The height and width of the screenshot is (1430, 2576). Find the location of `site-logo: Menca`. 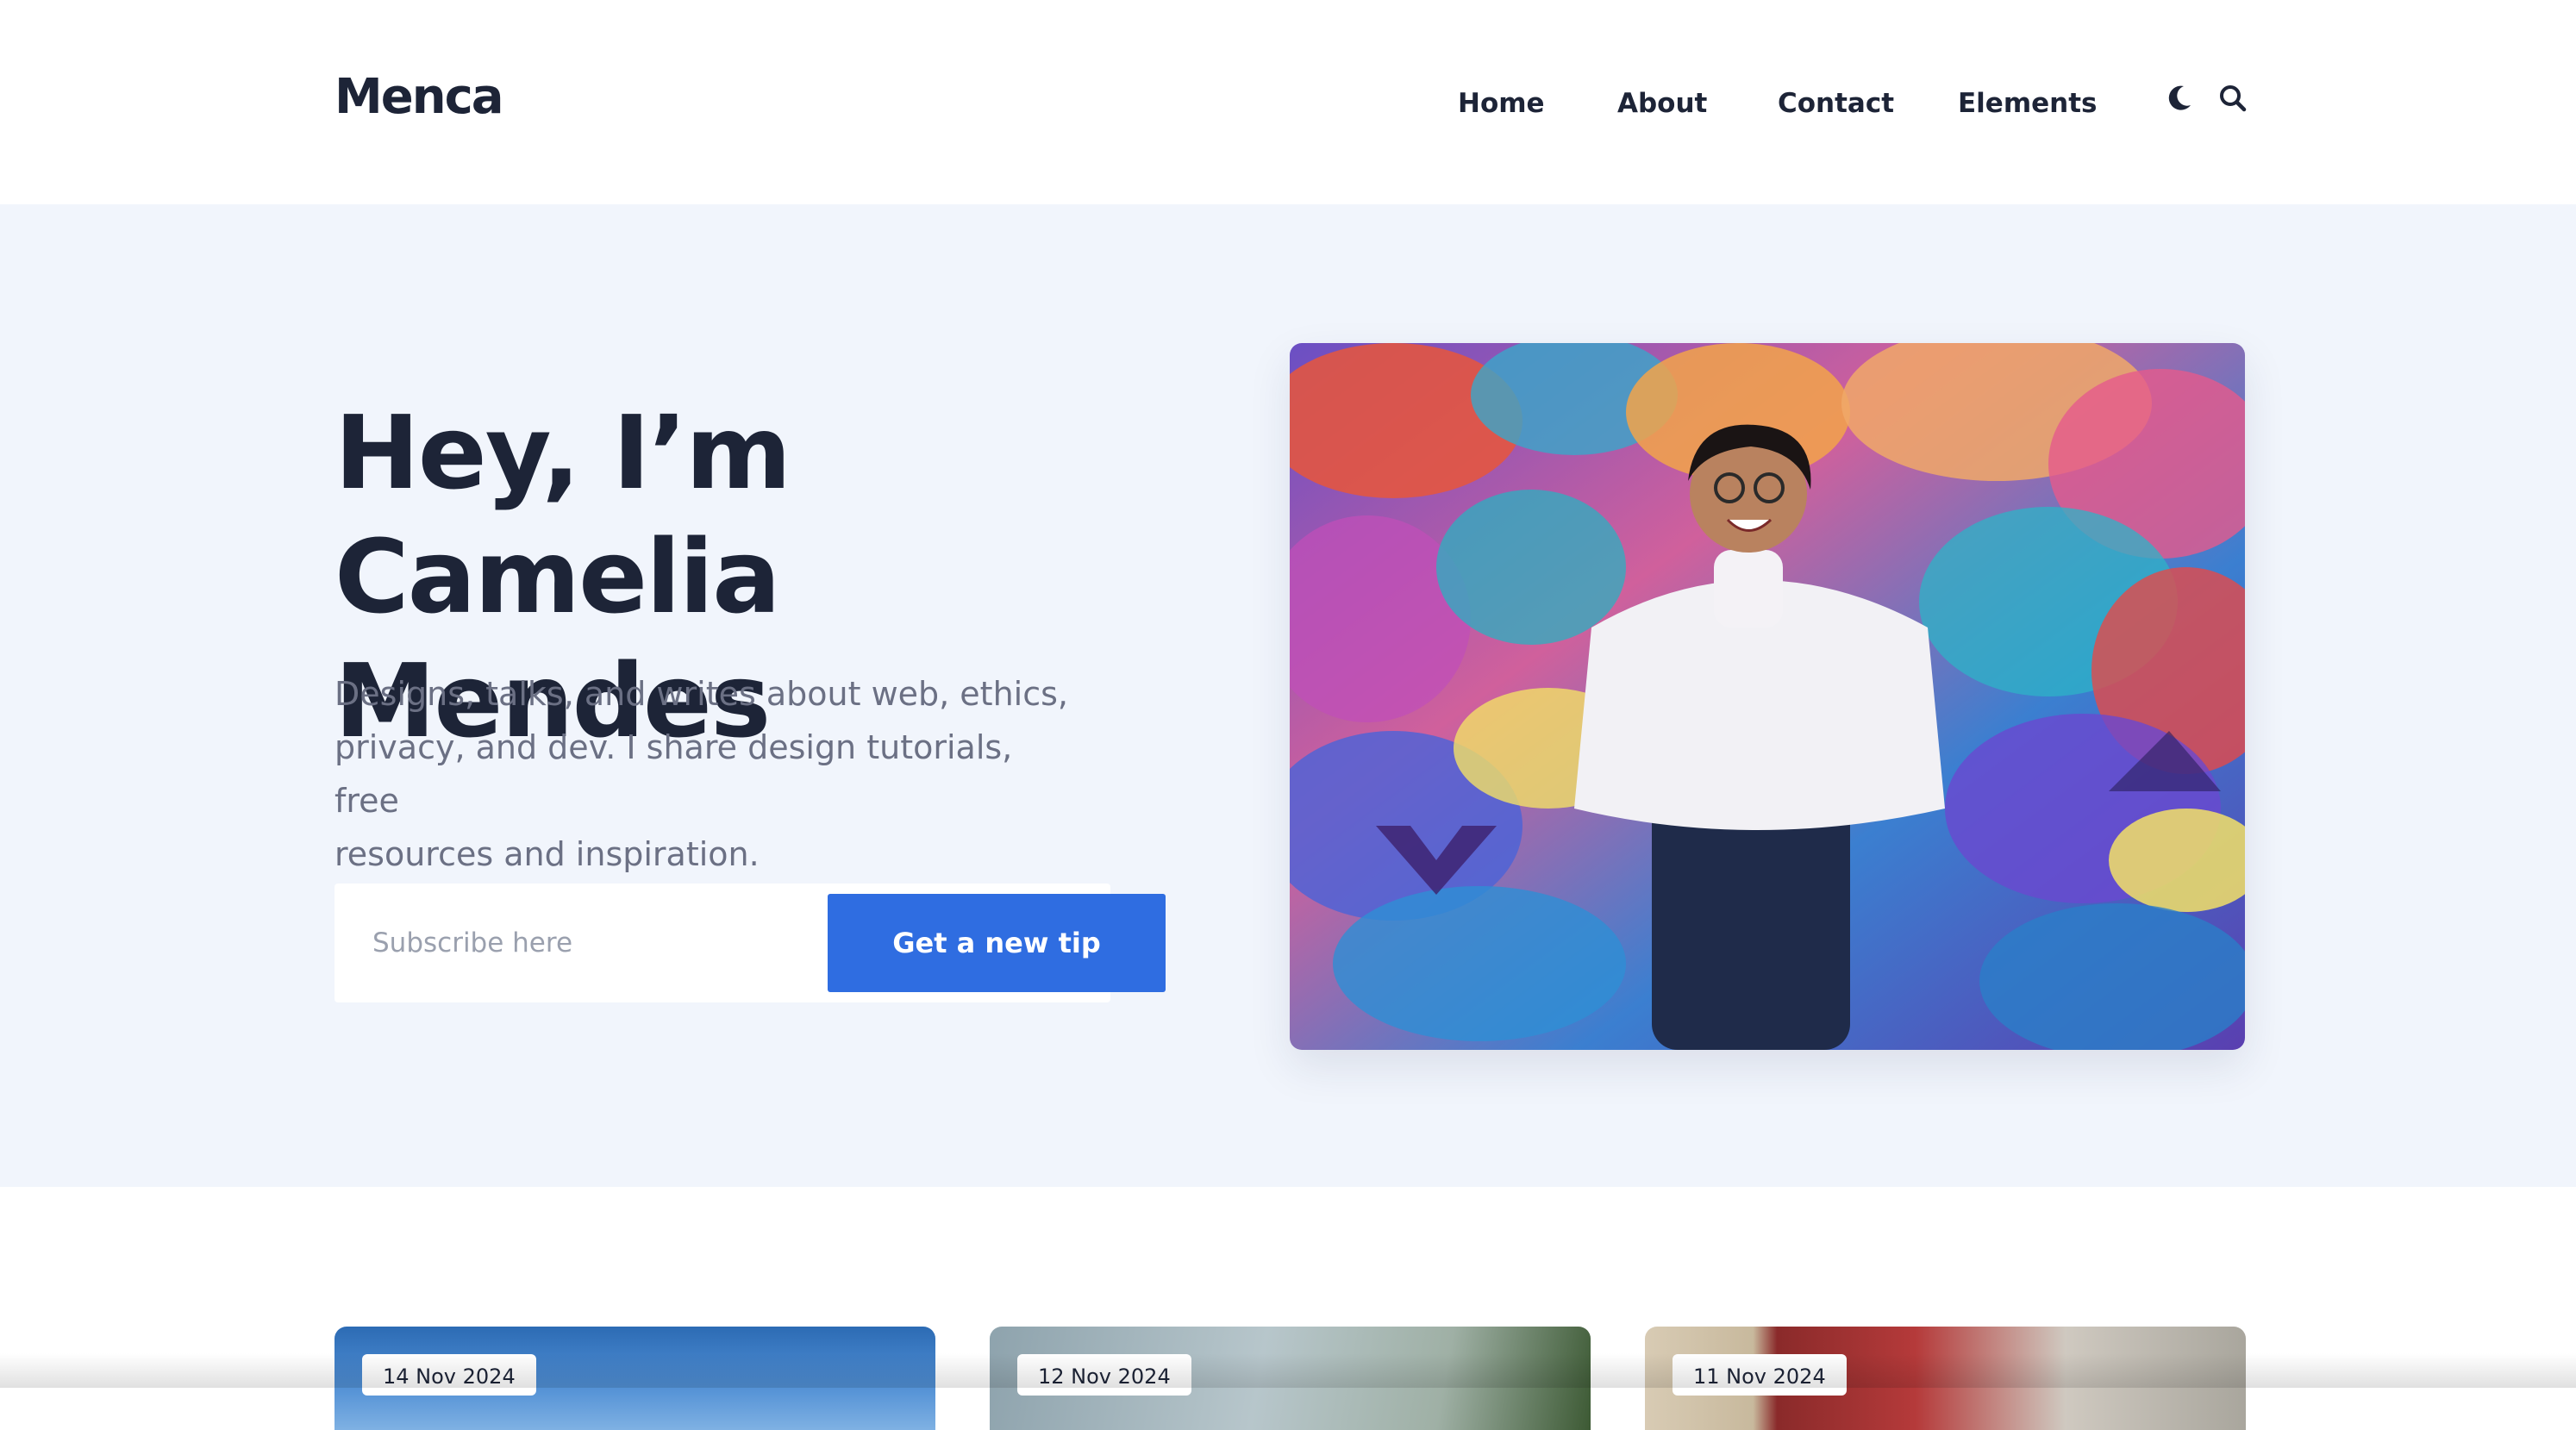

site-logo: Menca is located at coordinates (419, 97).